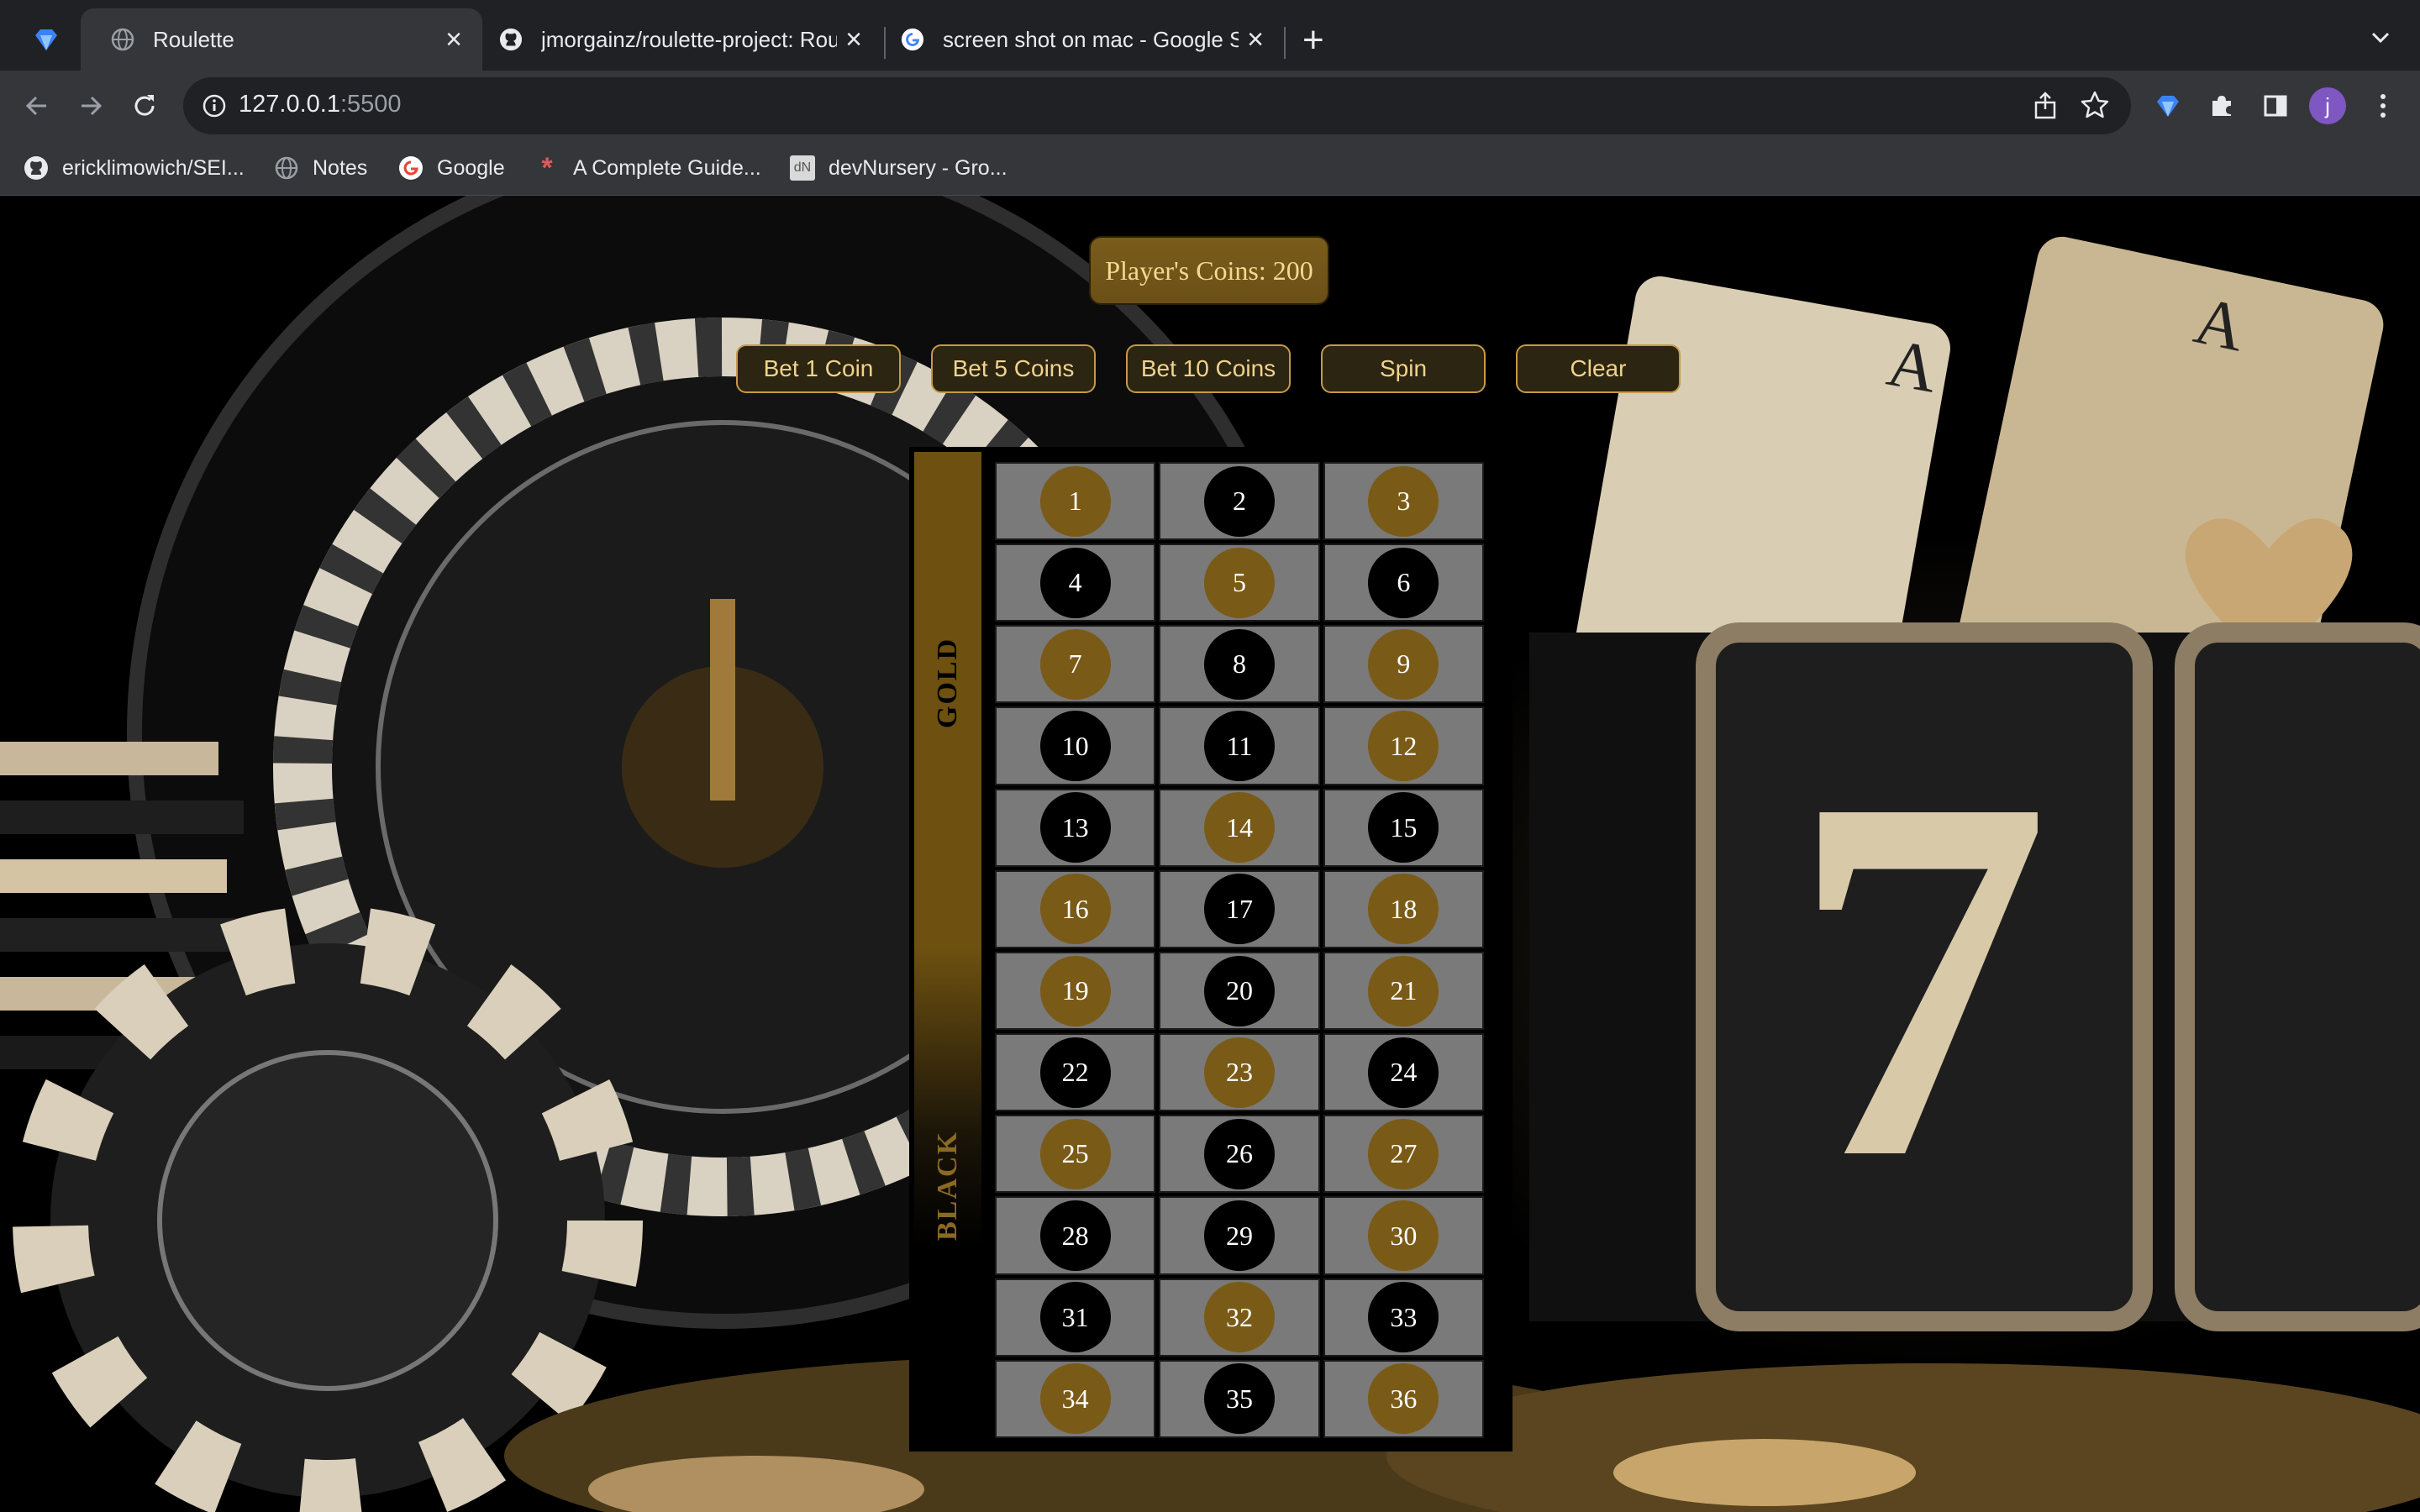  What do you see at coordinates (1404, 1072) in the screenshot?
I see `number-cell: 24` at bounding box center [1404, 1072].